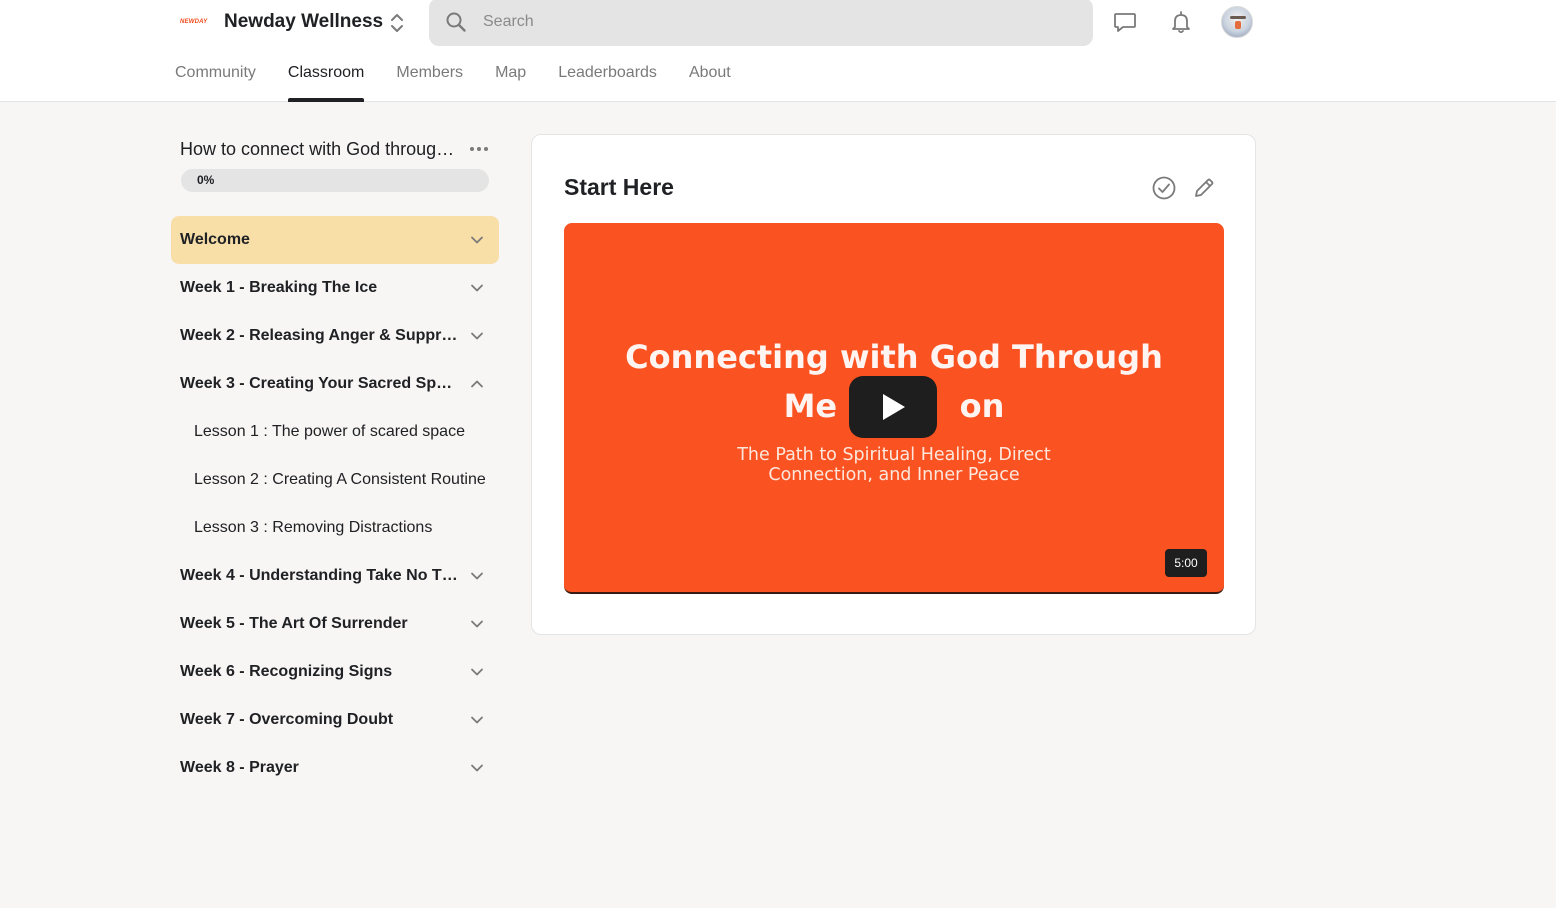 This screenshot has width=1556, height=908. Describe the element at coordinates (894, 475) in the screenshot. I see `video-subtitle-line2: Connection, and Inner Peace` at that location.